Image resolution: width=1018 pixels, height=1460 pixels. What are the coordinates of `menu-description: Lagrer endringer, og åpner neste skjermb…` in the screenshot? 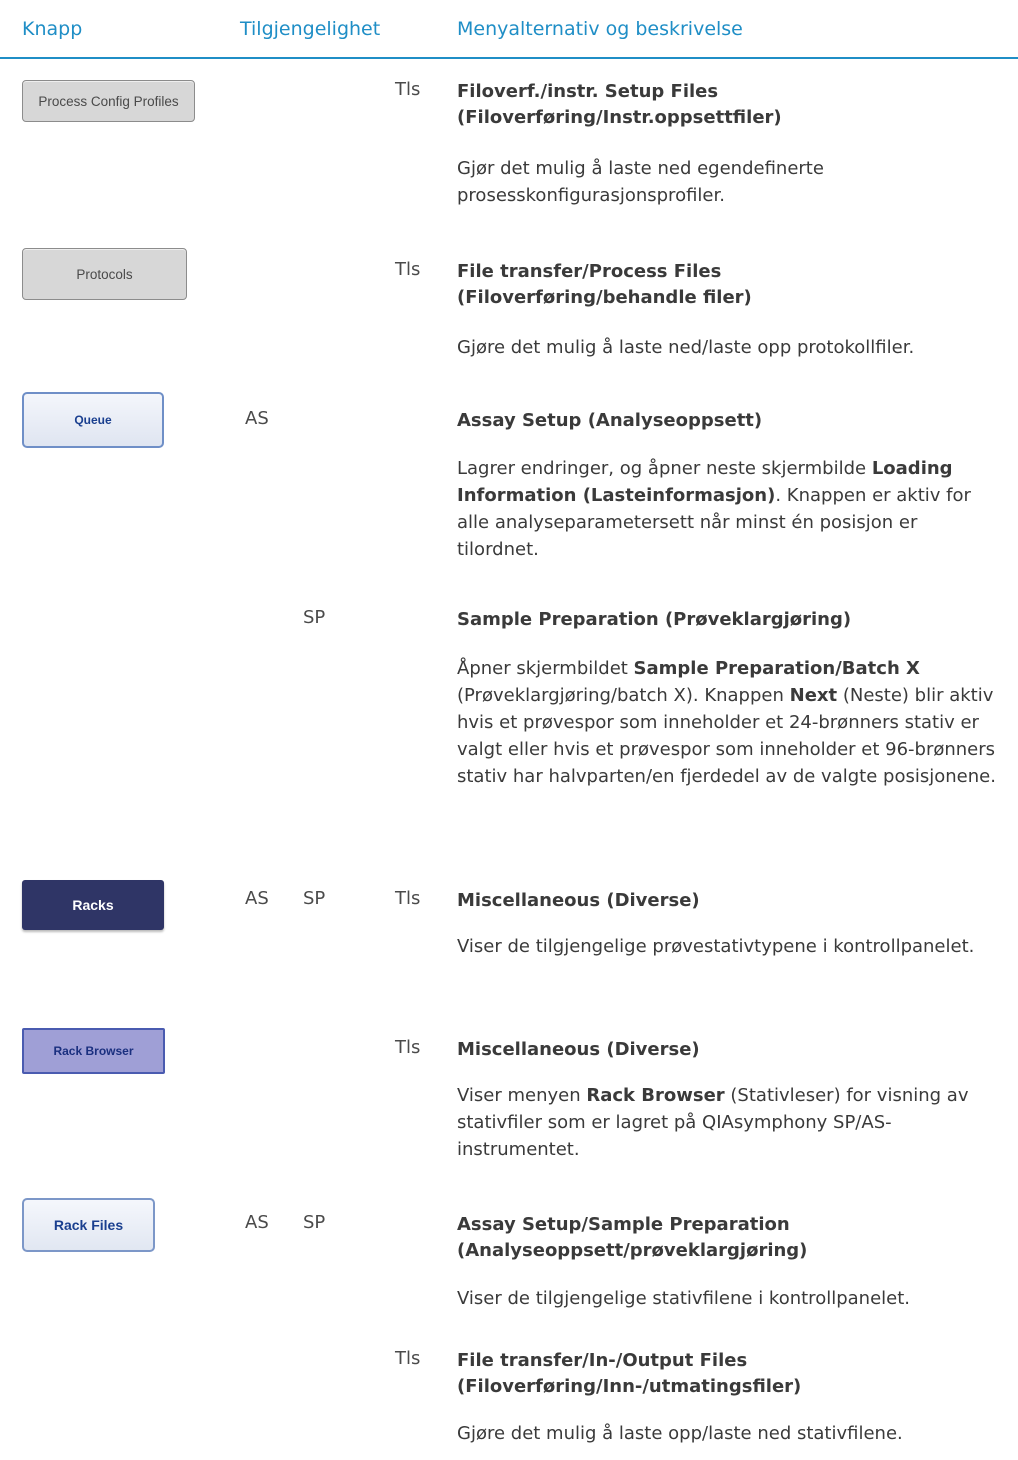 It's located at (714, 509).